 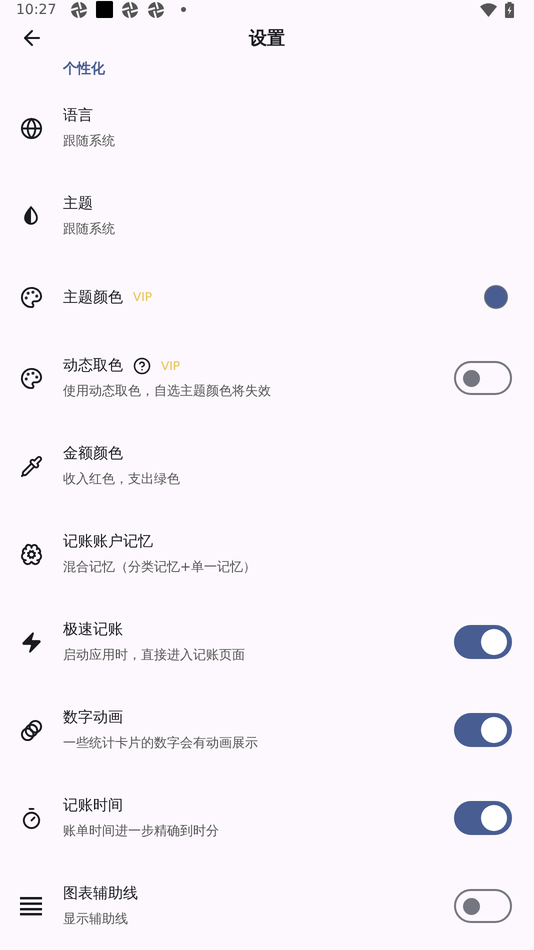 I want to click on page-title: 设置, so click(x=267, y=38).